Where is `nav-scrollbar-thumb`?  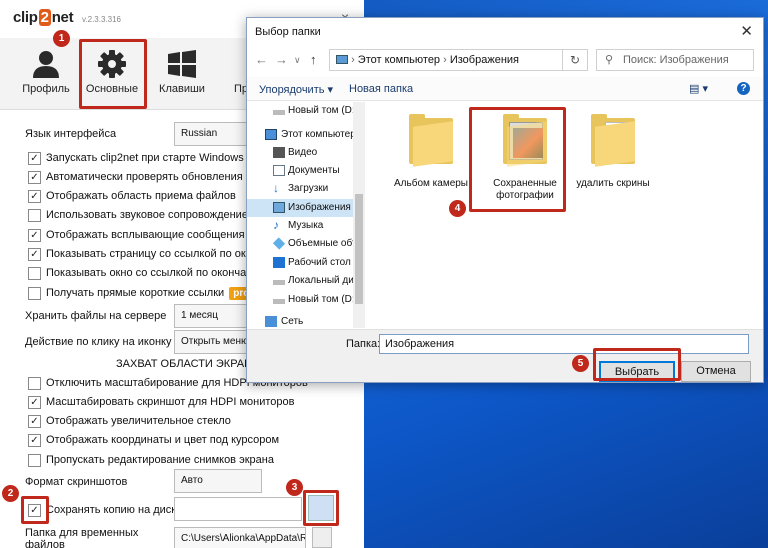 nav-scrollbar-thumb is located at coordinates (359, 249).